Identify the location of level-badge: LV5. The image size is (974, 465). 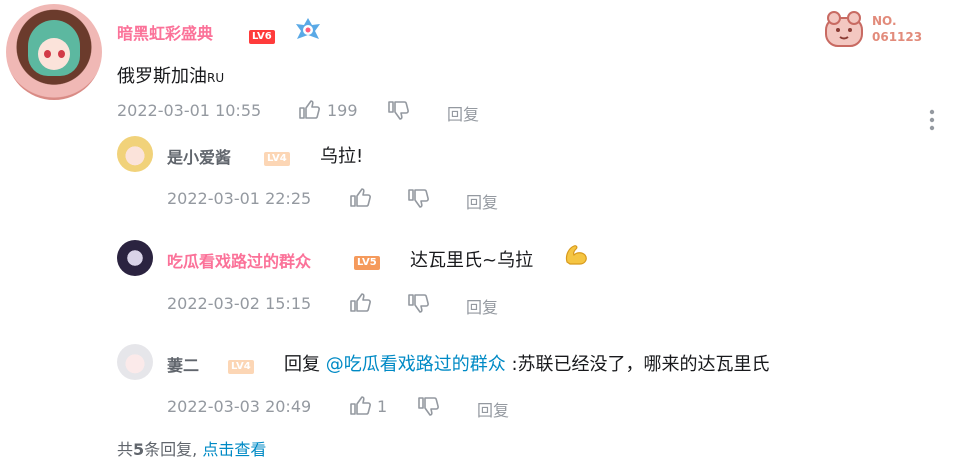
(367, 260).